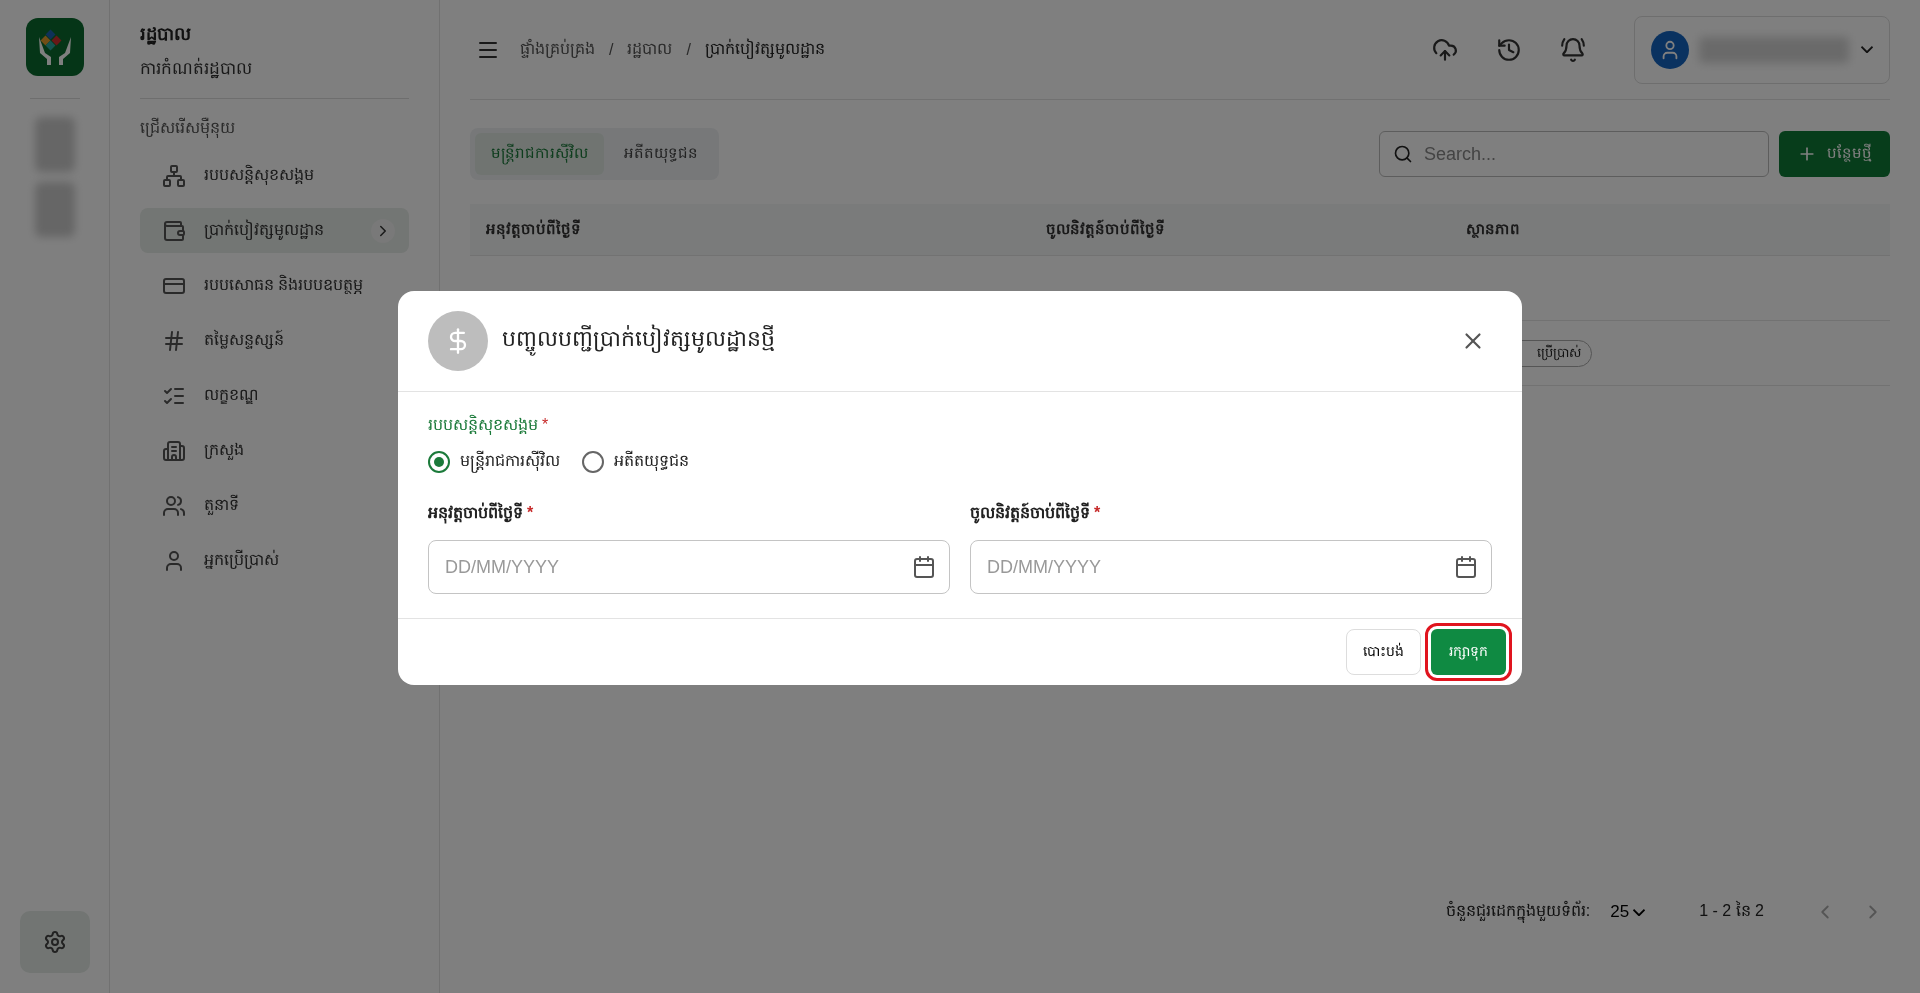 This screenshot has width=1920, height=993. Describe the element at coordinates (1762, 49) in the screenshot. I see `user-menu` at that location.